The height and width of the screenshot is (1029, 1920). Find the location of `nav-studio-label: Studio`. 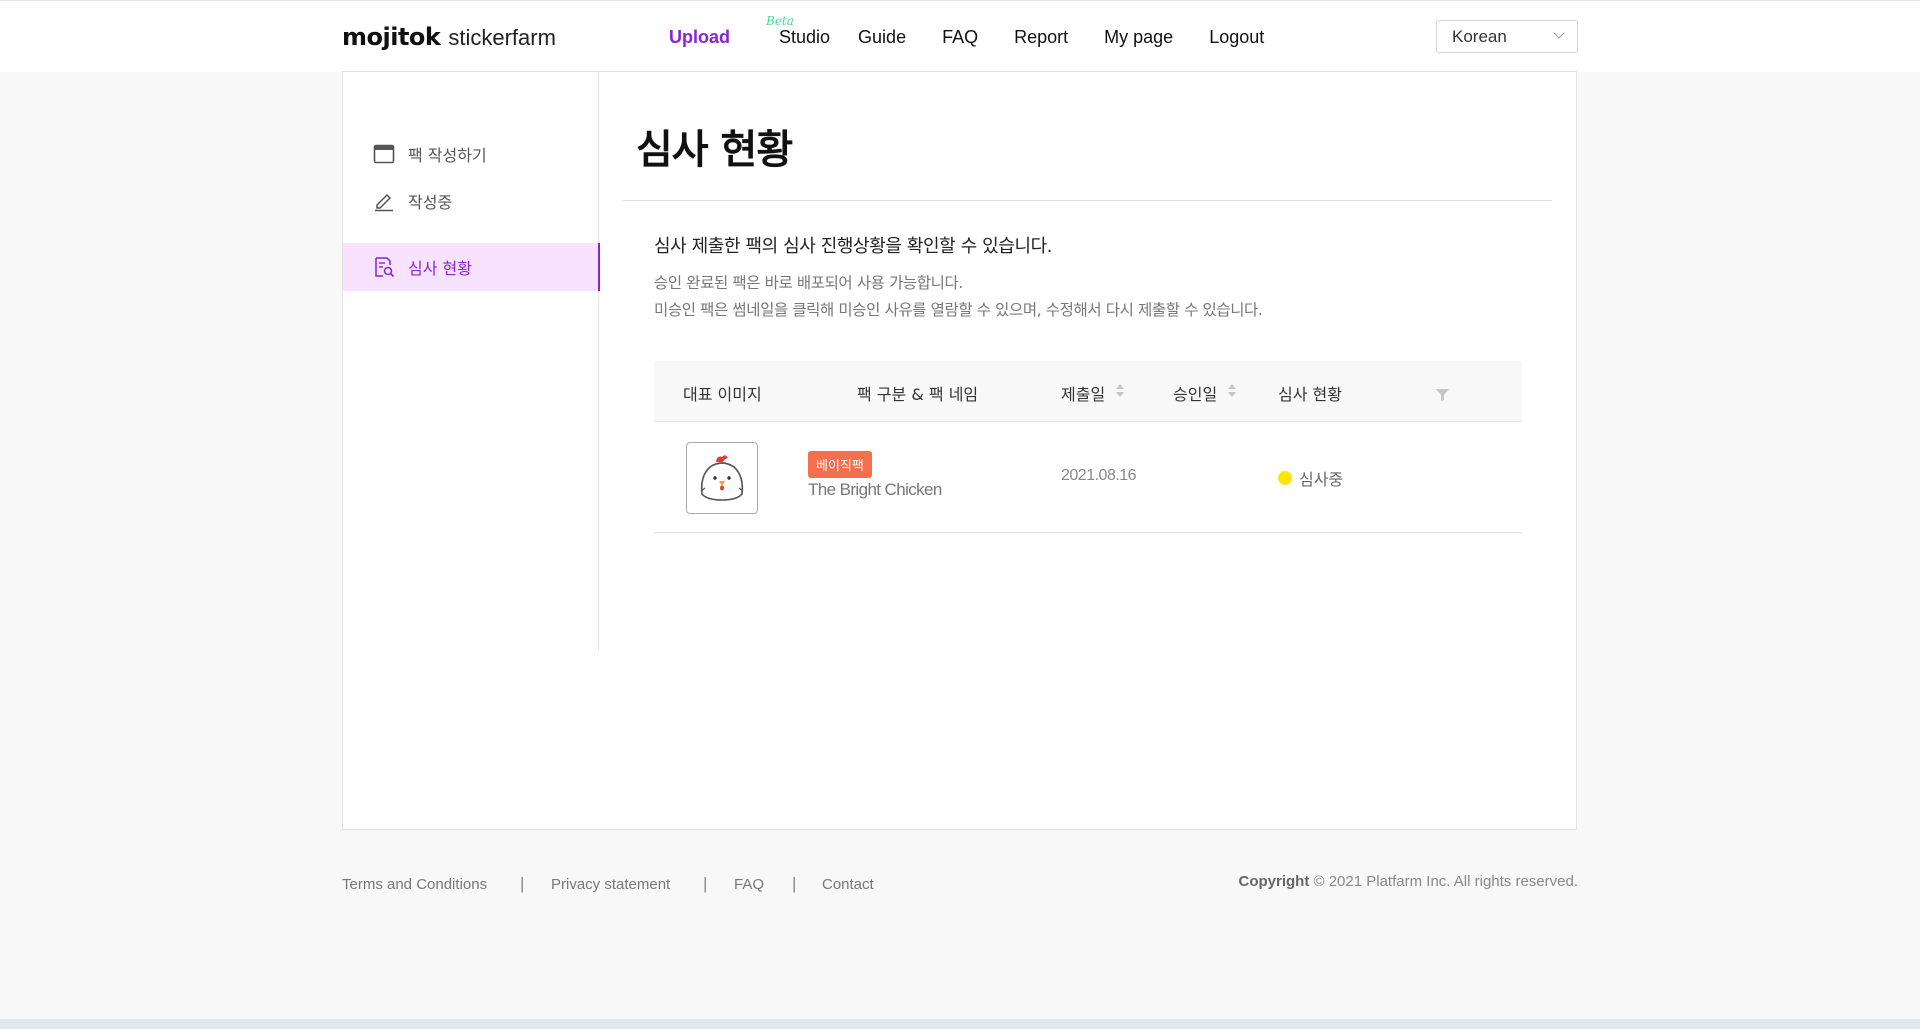

nav-studio-label: Studio is located at coordinates (805, 37).